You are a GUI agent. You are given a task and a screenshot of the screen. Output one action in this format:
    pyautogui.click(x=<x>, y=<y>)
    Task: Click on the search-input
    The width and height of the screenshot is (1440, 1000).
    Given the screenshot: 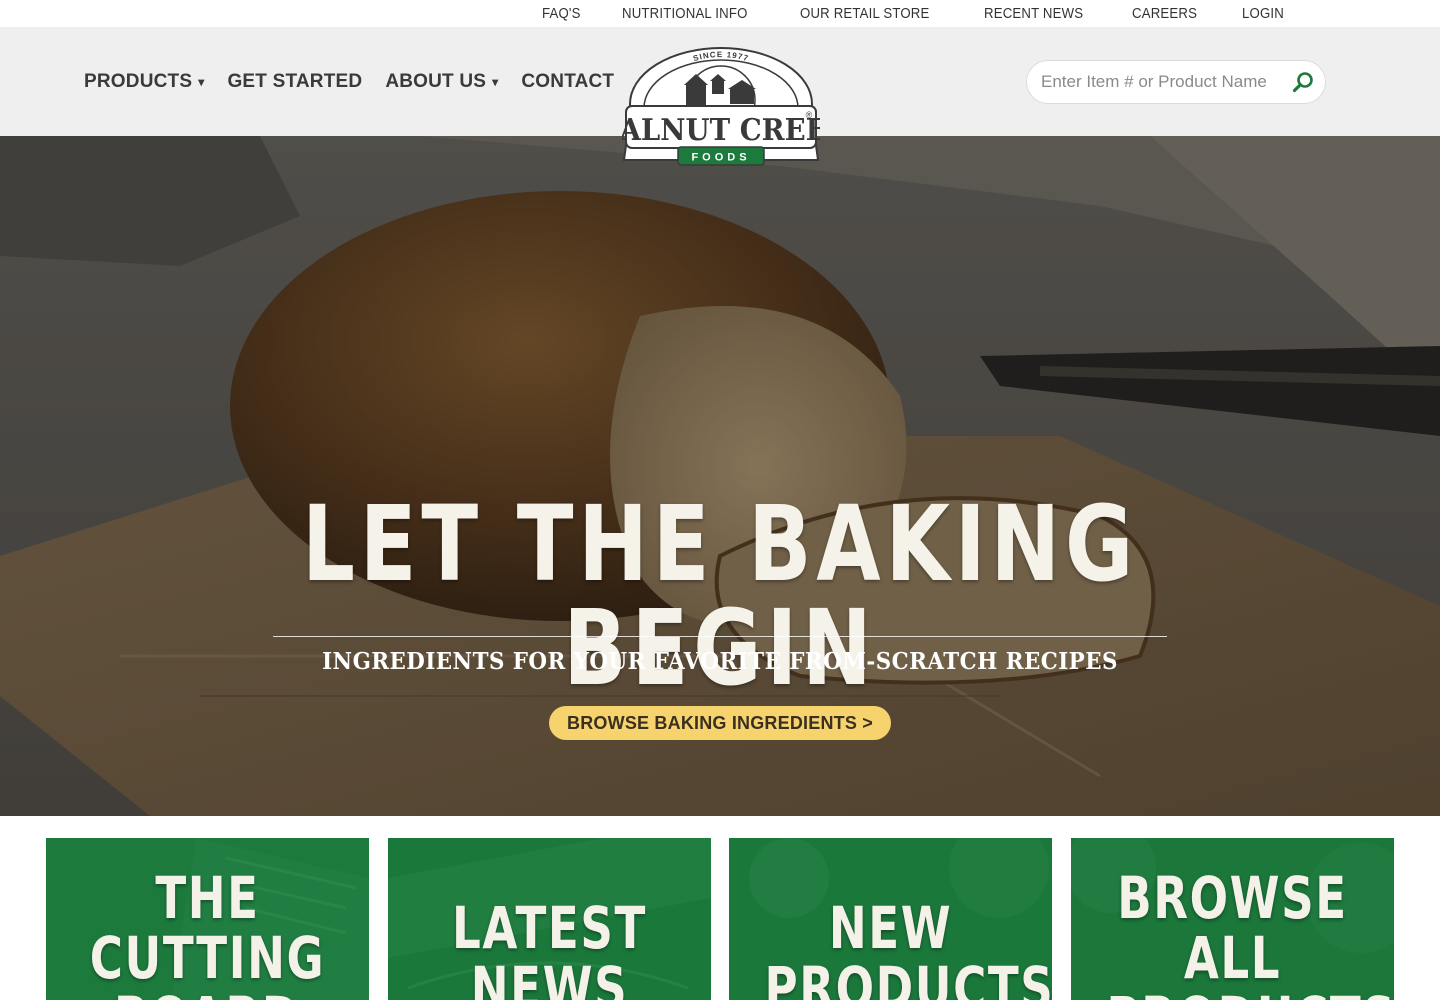 What is the action you would take?
    pyautogui.click(x=1152, y=82)
    